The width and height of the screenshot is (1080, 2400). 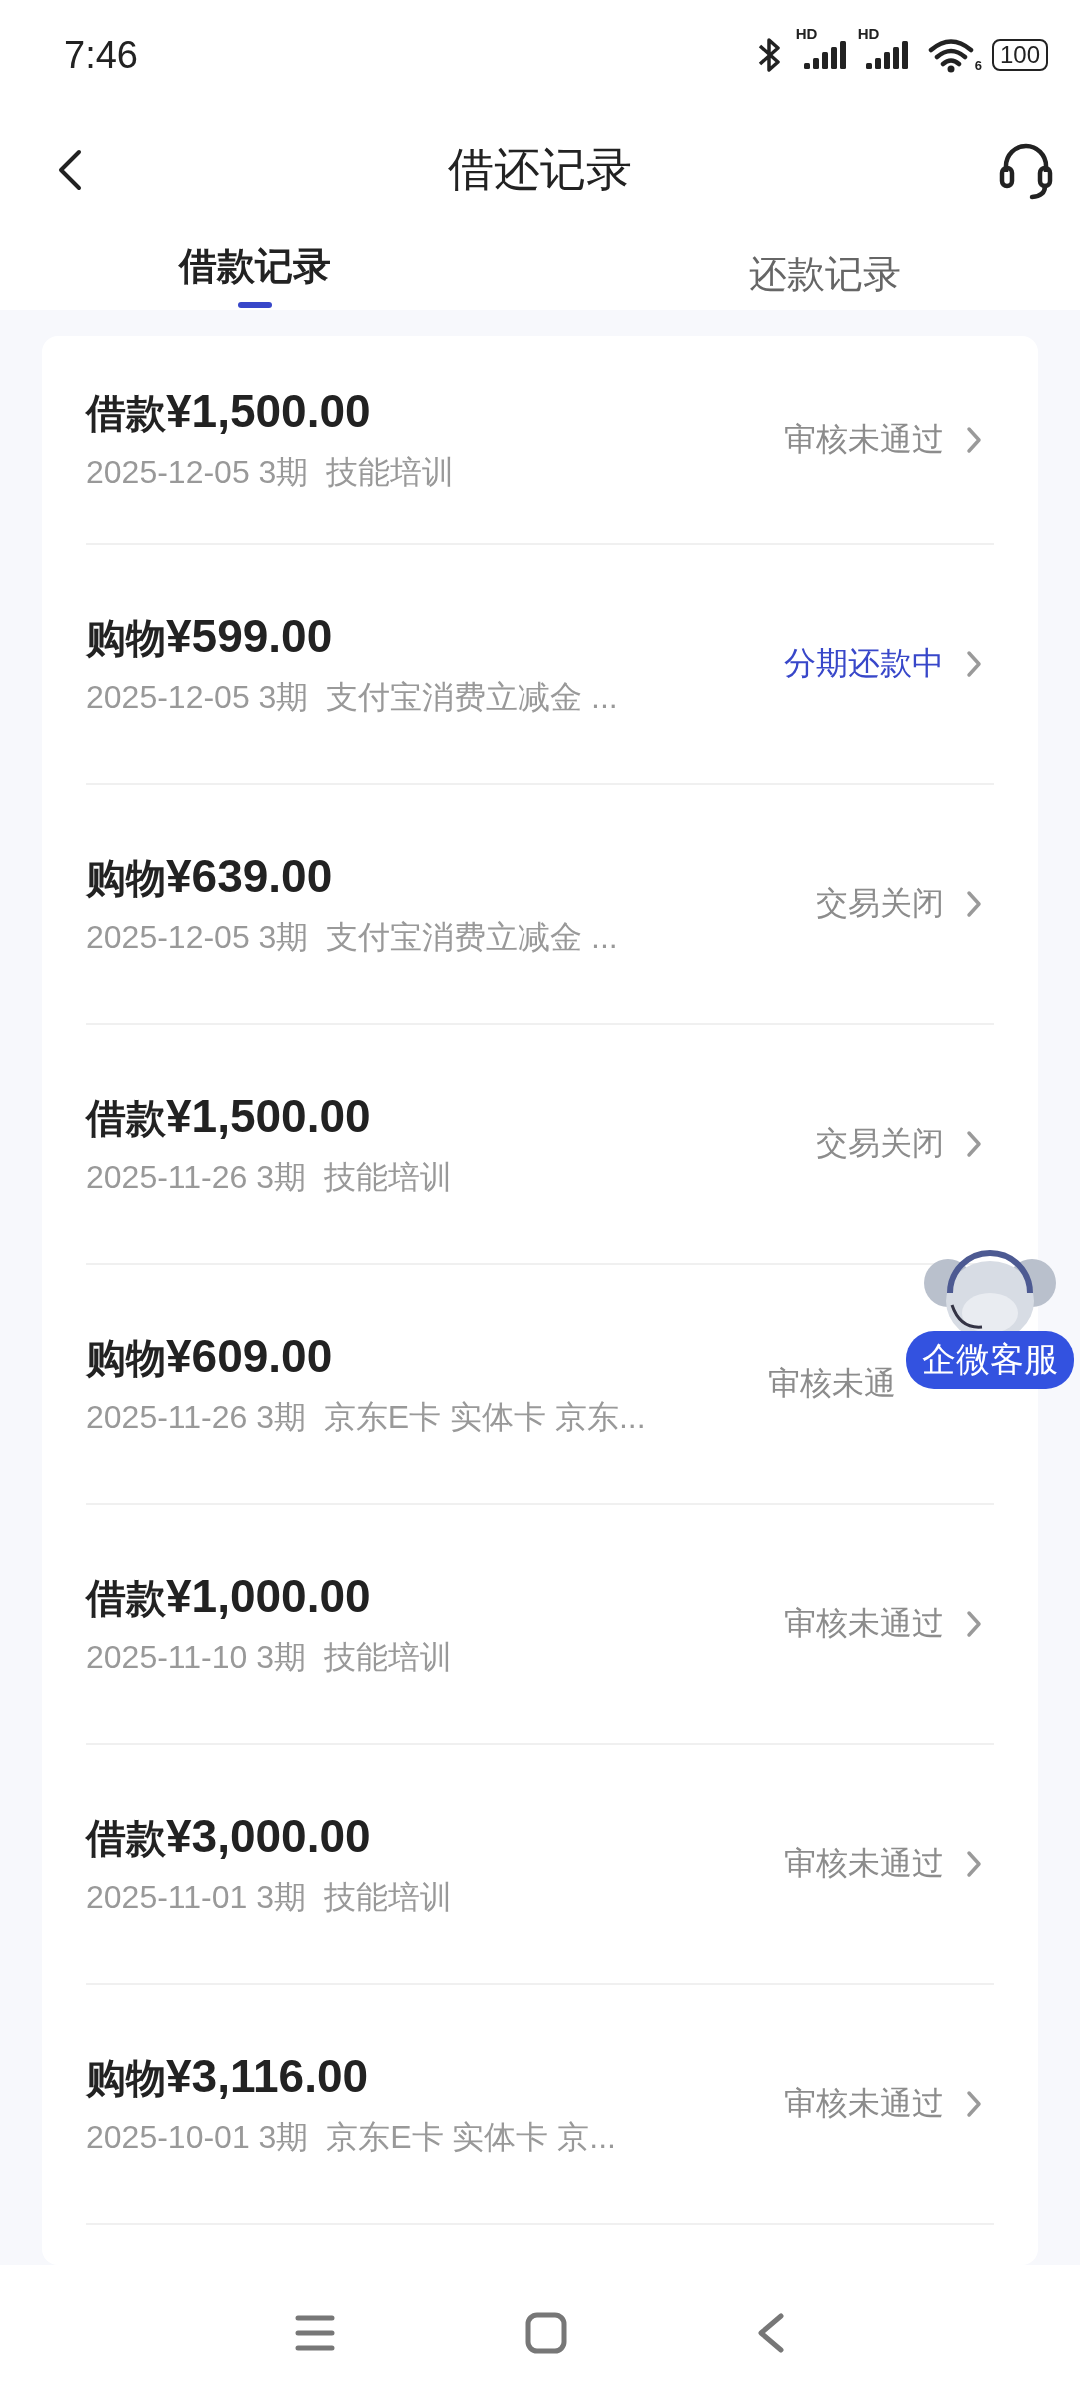 What do you see at coordinates (70, 170) in the screenshot?
I see `back-icon` at bounding box center [70, 170].